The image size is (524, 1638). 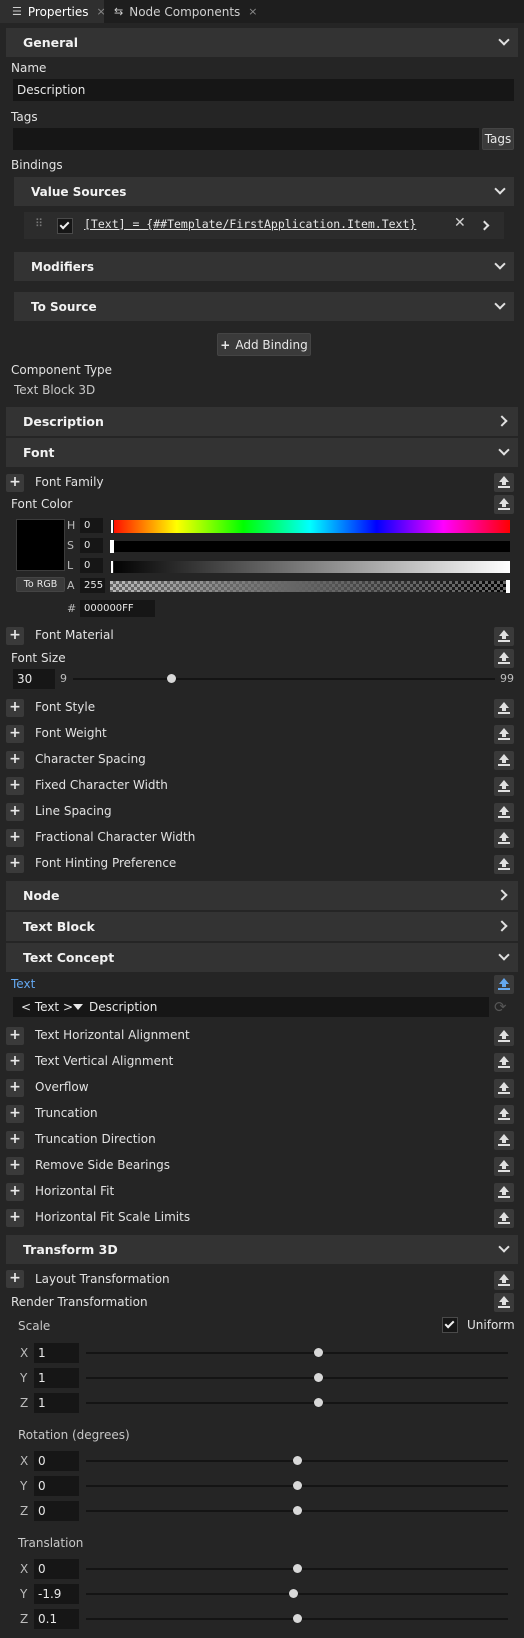 What do you see at coordinates (56, 1594) in the screenshot?
I see `translation-y-input: -1.9` at bounding box center [56, 1594].